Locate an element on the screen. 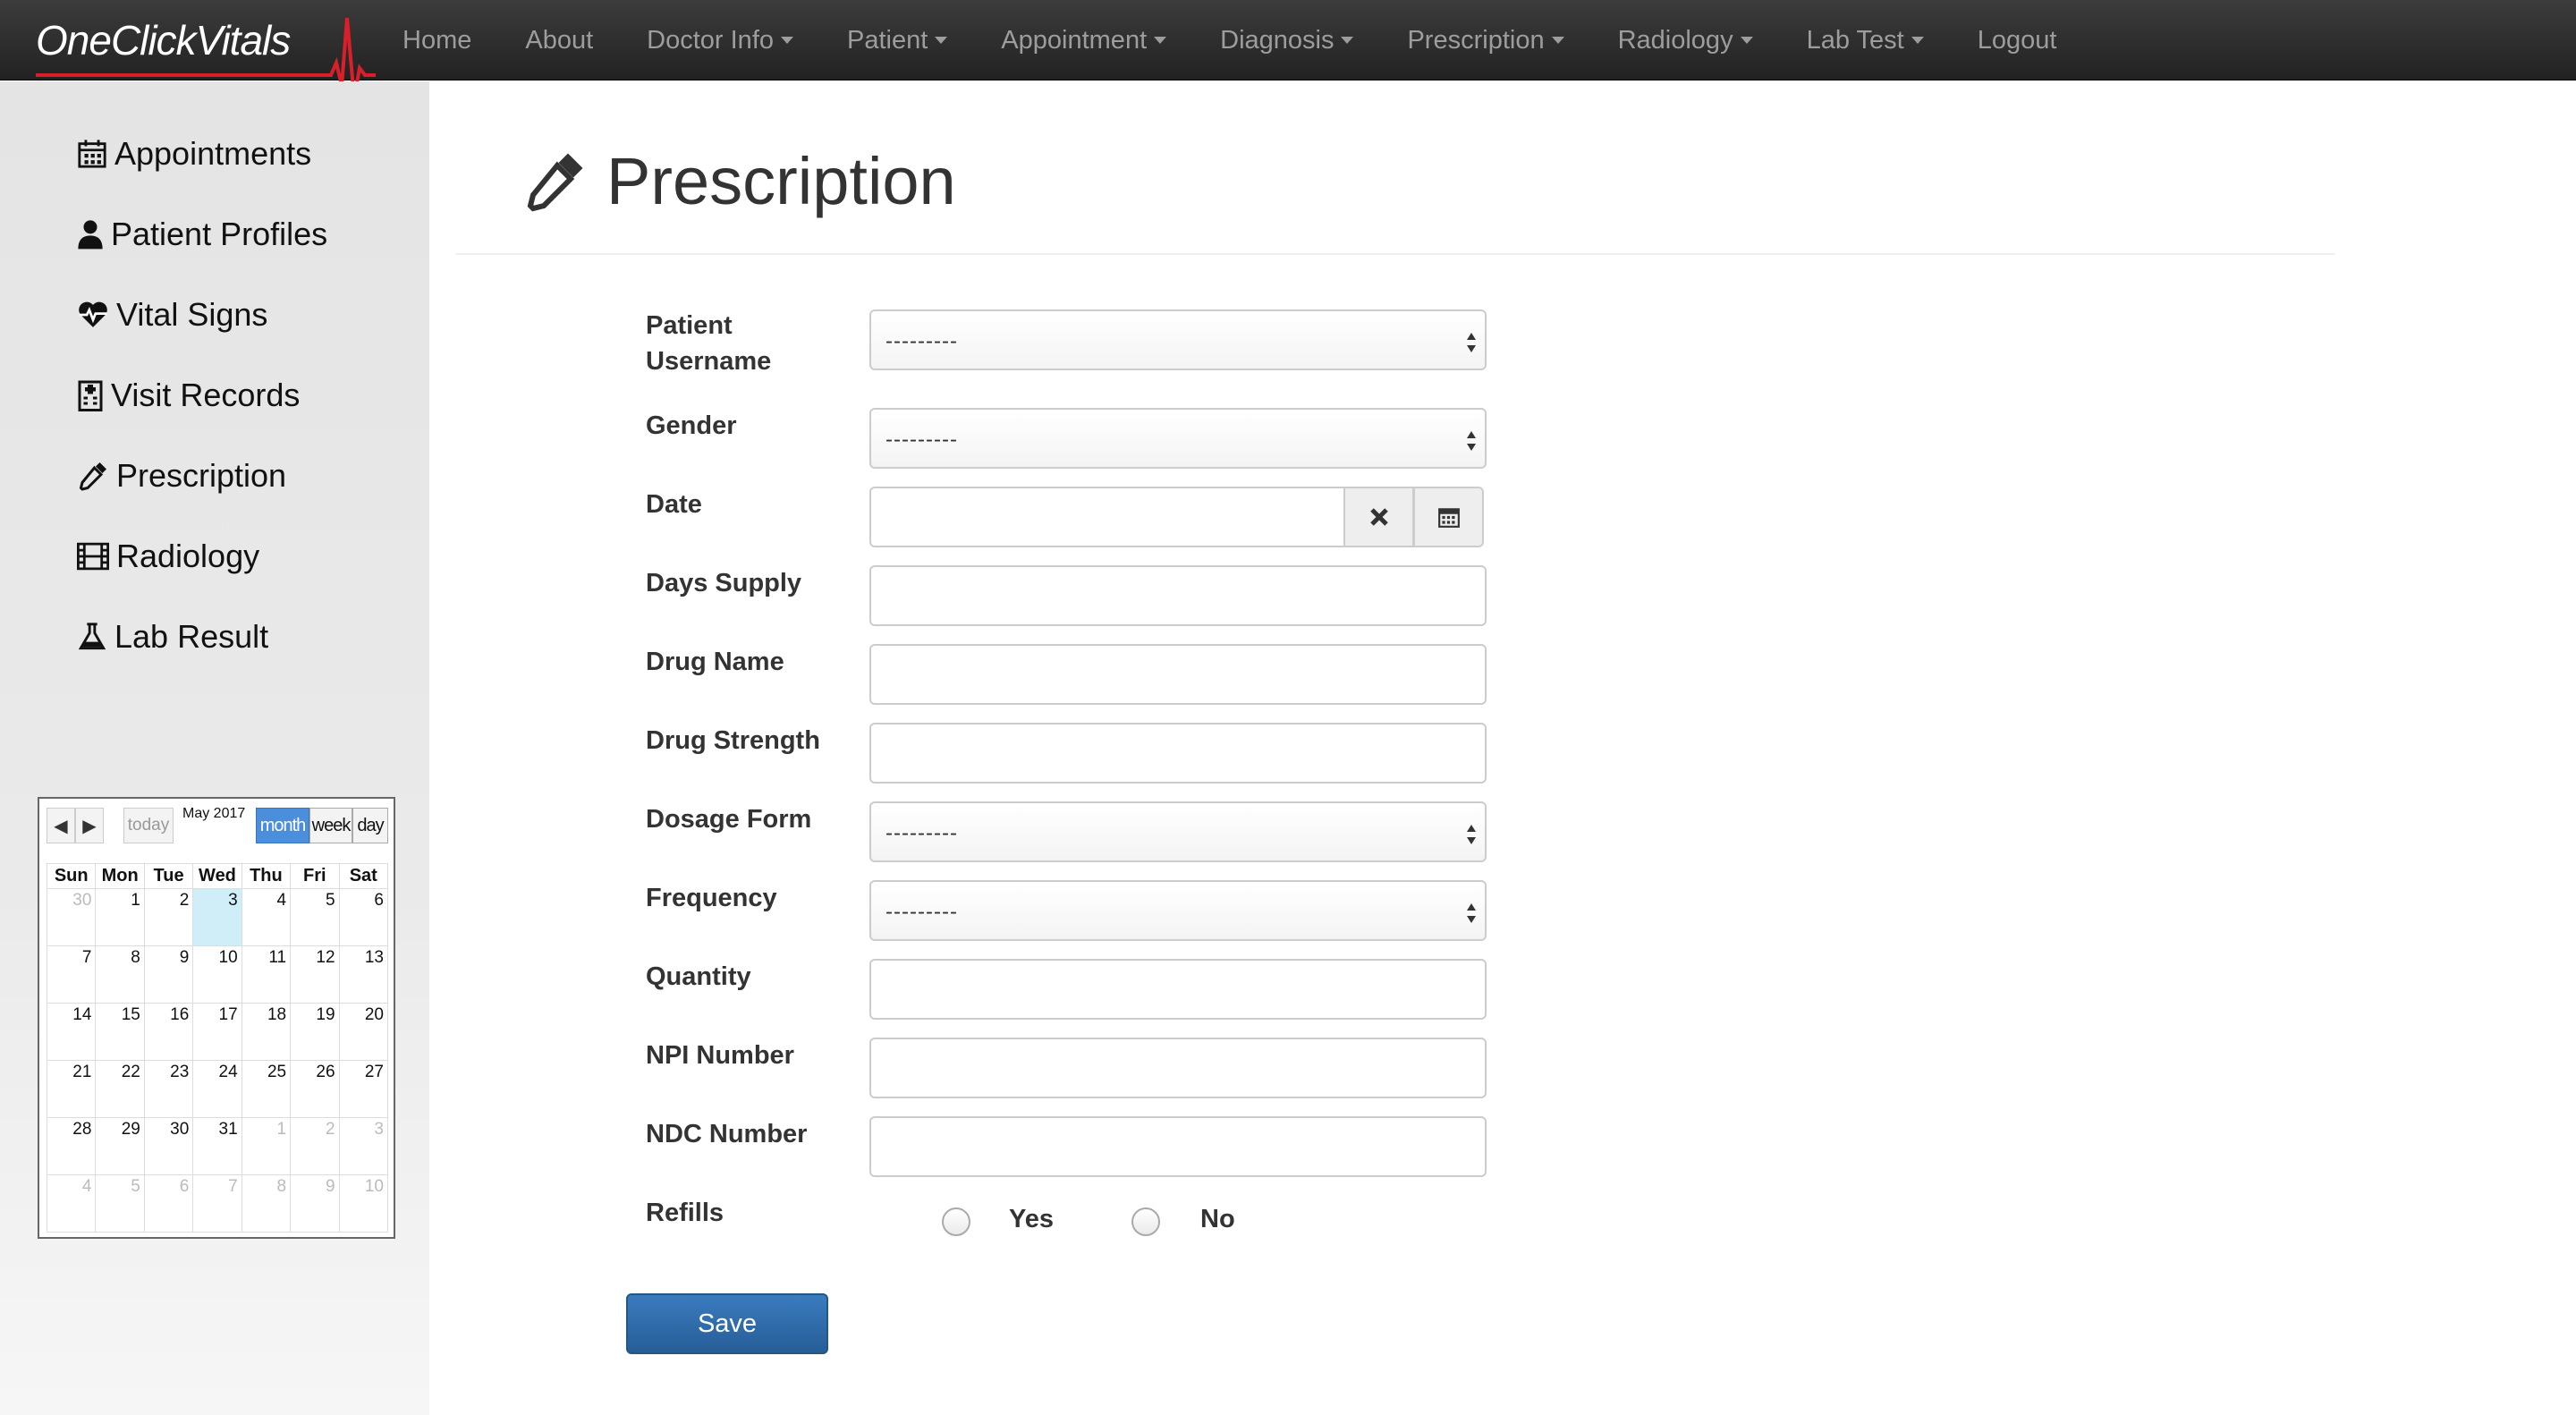  days-supply-input is located at coordinates (1178, 596).